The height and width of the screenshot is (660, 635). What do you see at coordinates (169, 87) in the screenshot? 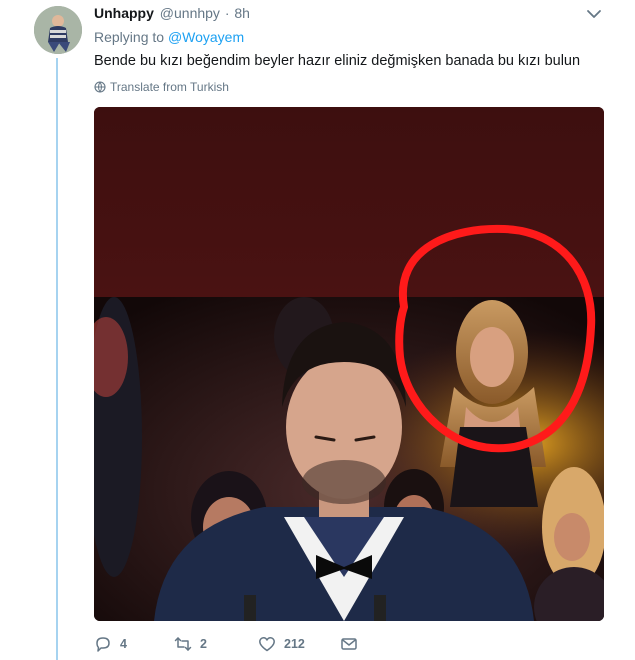
I see `translate-label: Translate from Turkish` at bounding box center [169, 87].